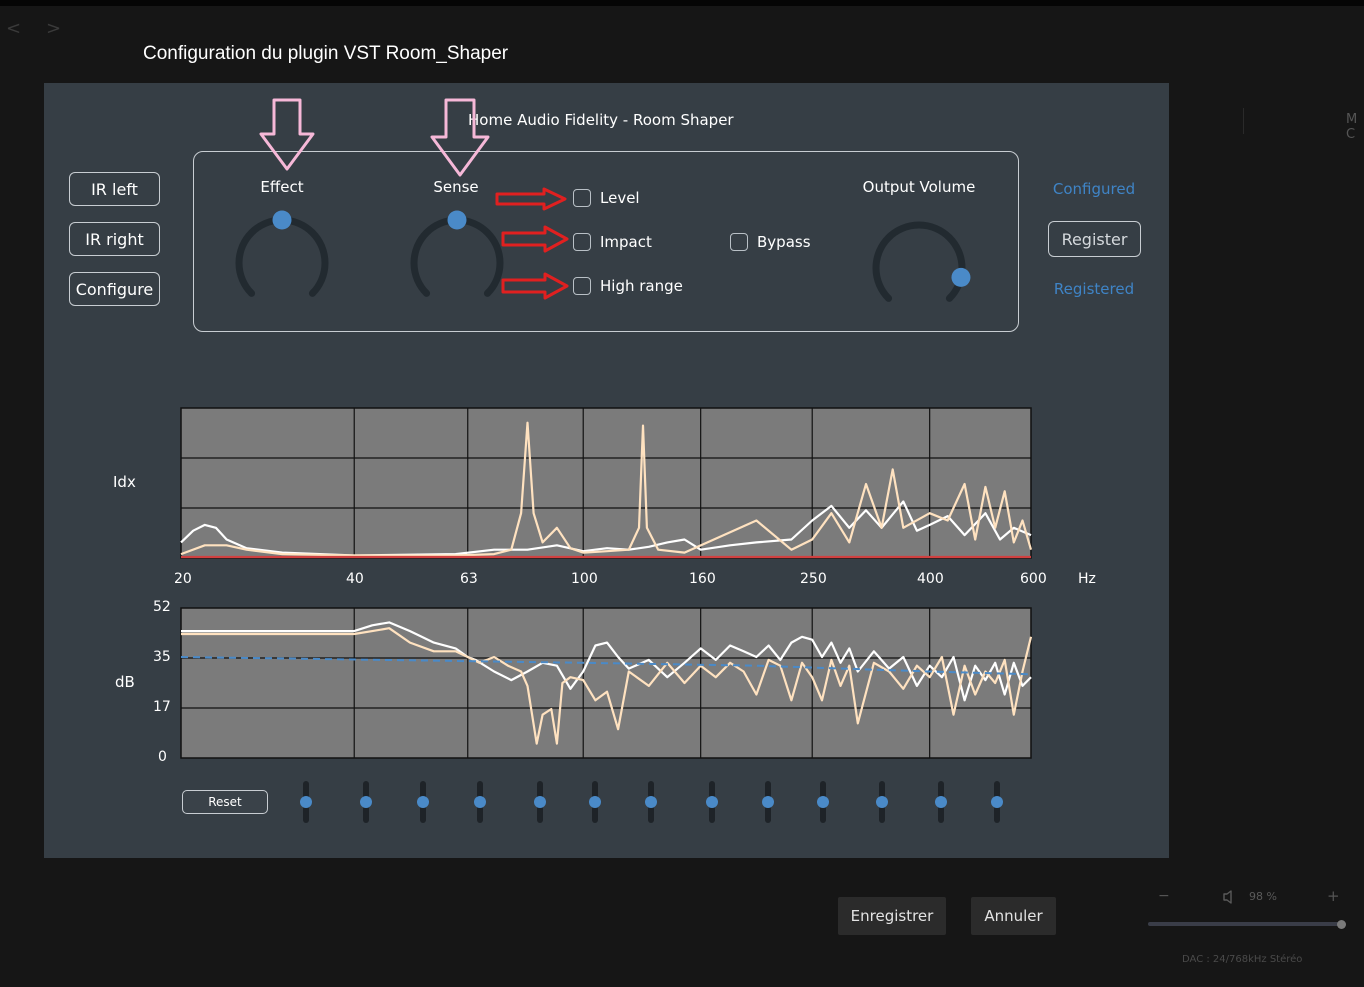 The image size is (1364, 987). I want to click on y-tick-label: 52, so click(162, 607).